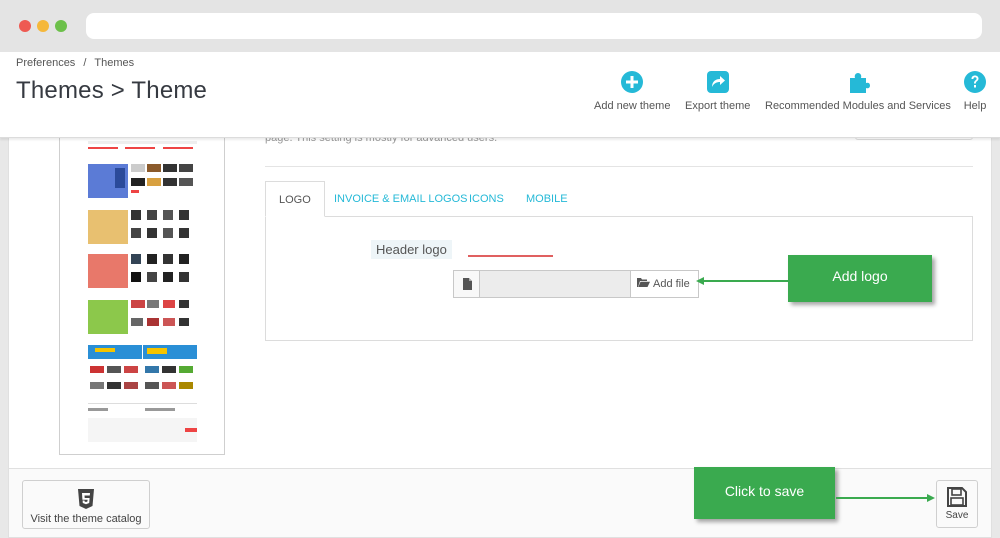 The height and width of the screenshot is (538, 1000). I want to click on page-footer: Visit the theme catalog Save, so click(500, 503).